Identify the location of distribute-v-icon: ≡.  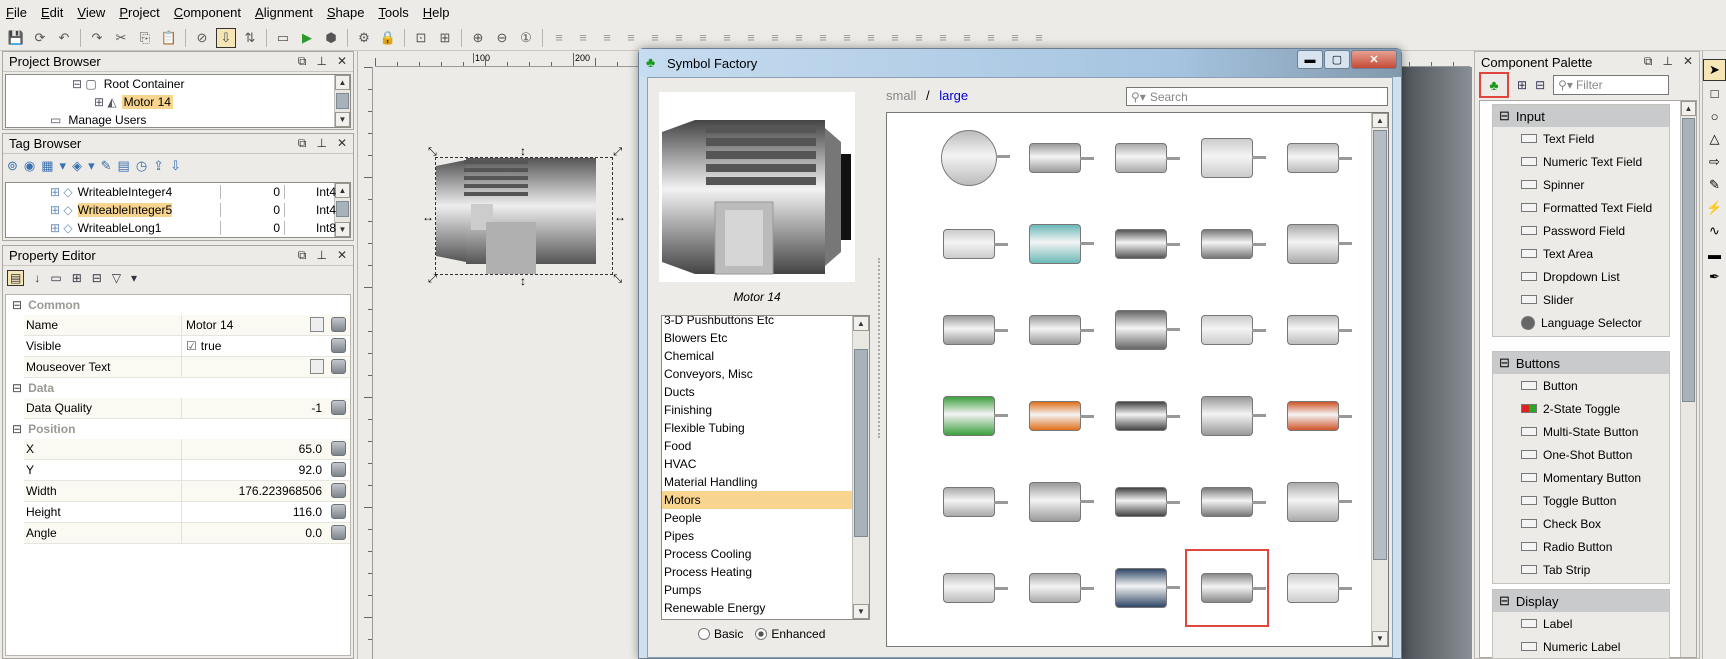
(991, 38).